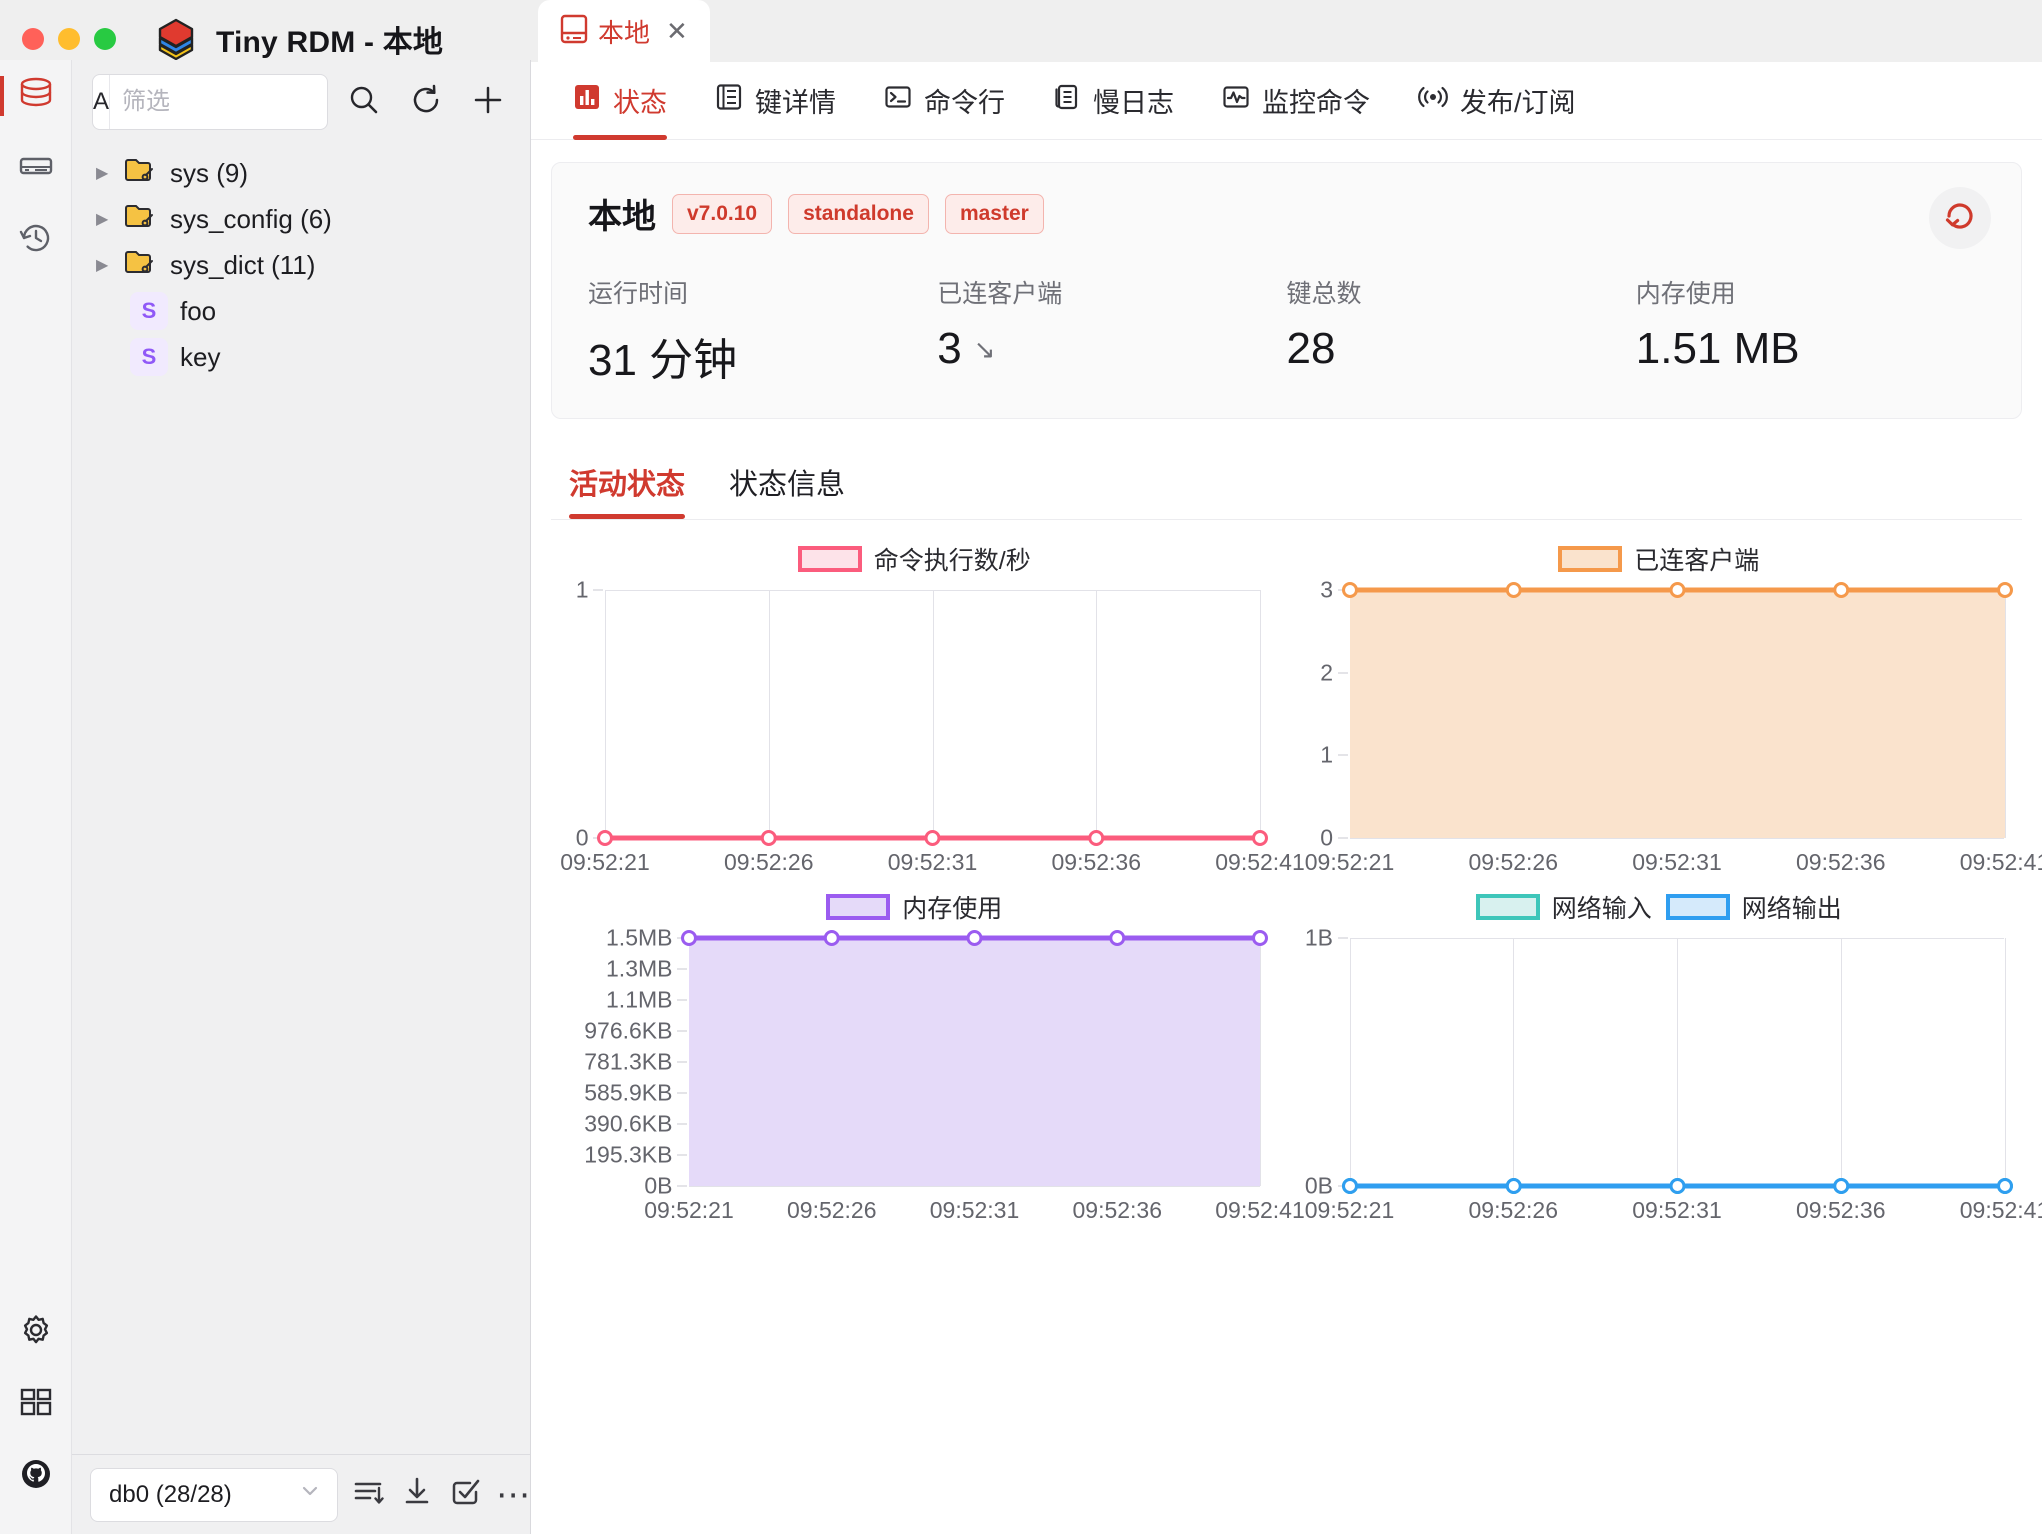 The image size is (2042, 1534). Describe the element at coordinates (36, 1404) in the screenshot. I see `rail-item-apps` at that location.